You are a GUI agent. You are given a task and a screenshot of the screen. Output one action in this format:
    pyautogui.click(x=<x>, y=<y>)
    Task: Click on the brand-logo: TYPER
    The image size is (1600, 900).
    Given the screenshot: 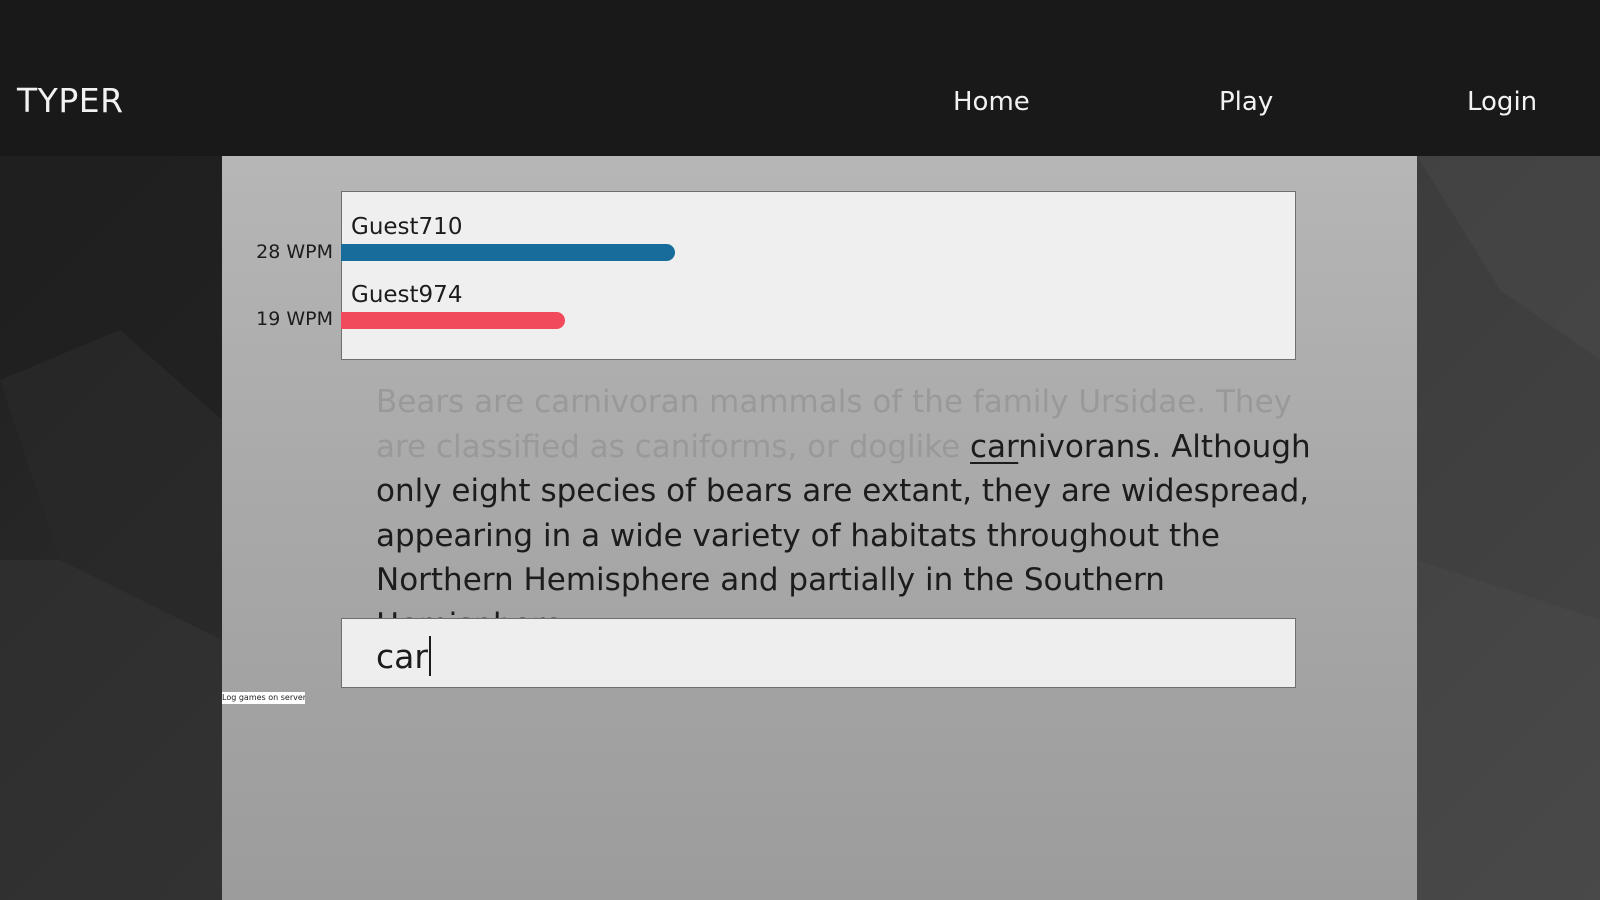 What is the action you would take?
    pyautogui.click(x=70, y=100)
    